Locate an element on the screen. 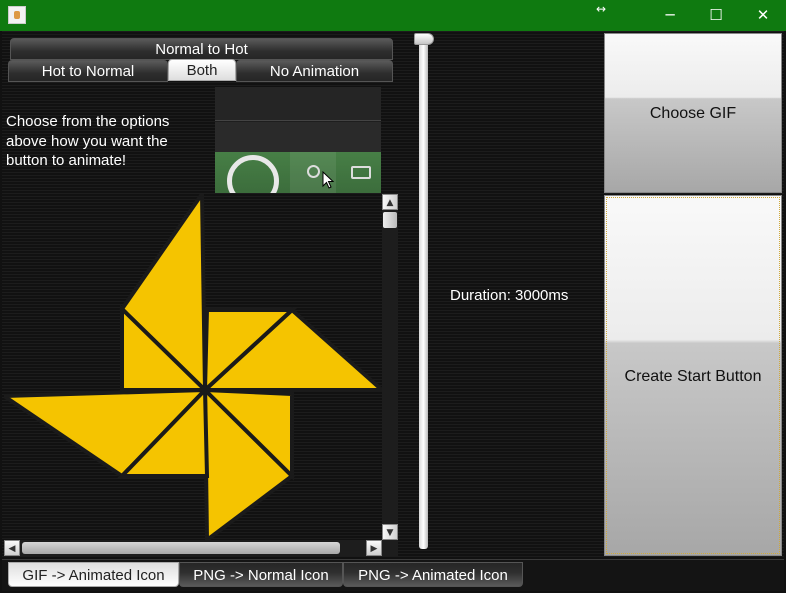 The width and height of the screenshot is (786, 593). scroll-left-button: ◀ is located at coordinates (12, 548).